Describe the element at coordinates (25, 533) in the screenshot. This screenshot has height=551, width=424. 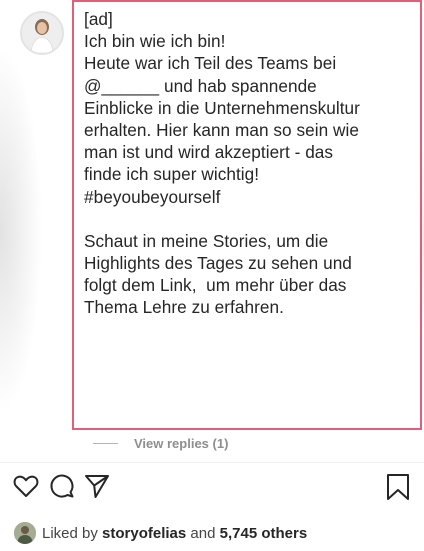
I see `liker-avatar` at that location.